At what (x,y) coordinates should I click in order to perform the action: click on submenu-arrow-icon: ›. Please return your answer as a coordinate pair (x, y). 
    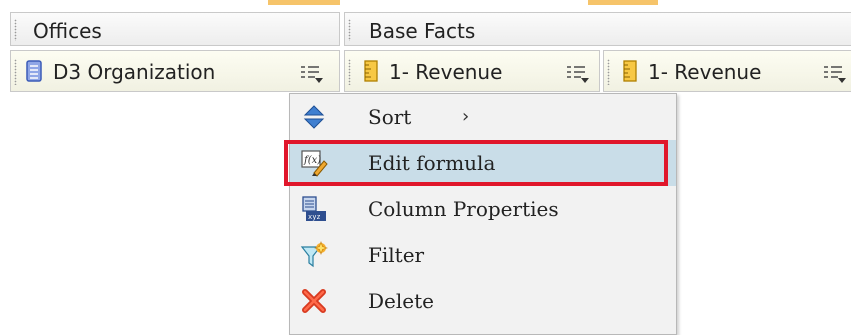
    Looking at the image, I should click on (466, 116).